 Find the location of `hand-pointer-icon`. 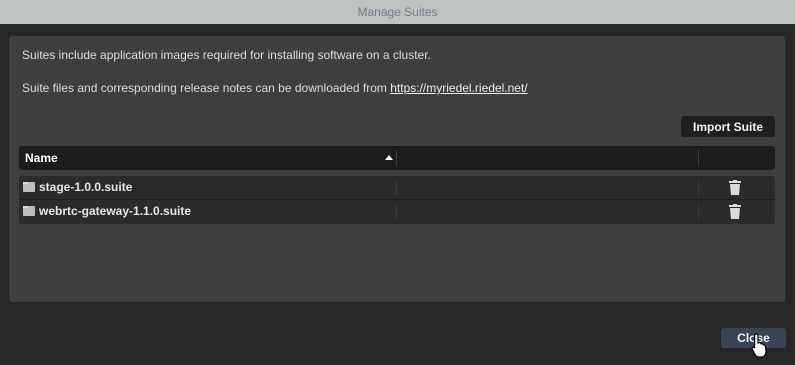

hand-pointer-icon is located at coordinates (759, 345).